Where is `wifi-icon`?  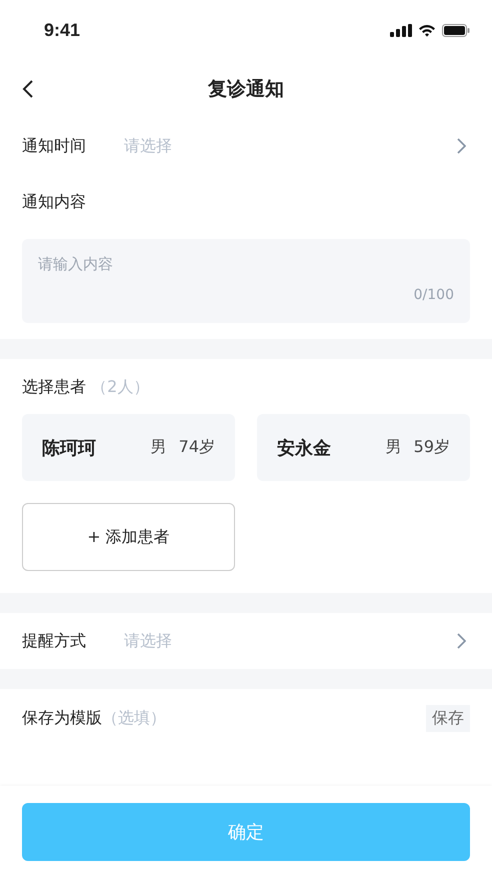
wifi-icon is located at coordinates (427, 30).